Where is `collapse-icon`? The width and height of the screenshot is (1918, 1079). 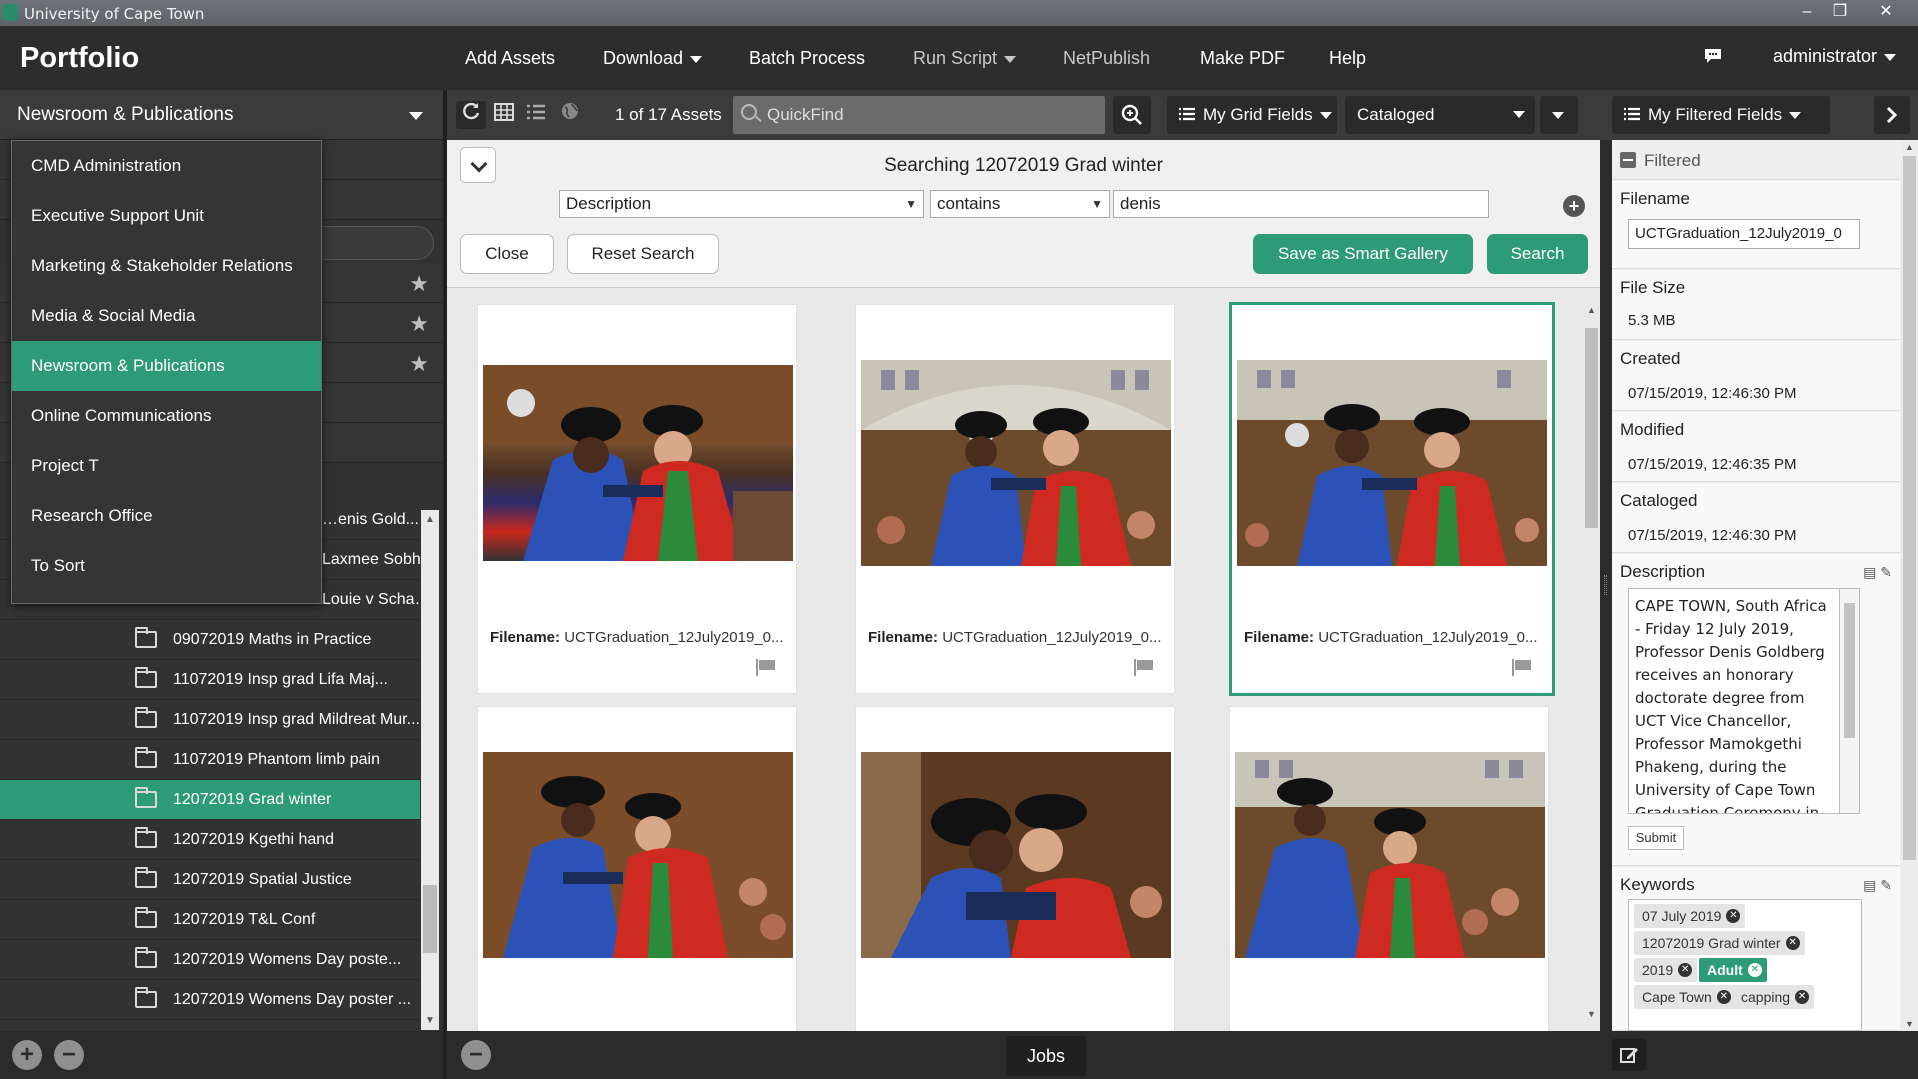
collapse-icon is located at coordinates (1628, 160).